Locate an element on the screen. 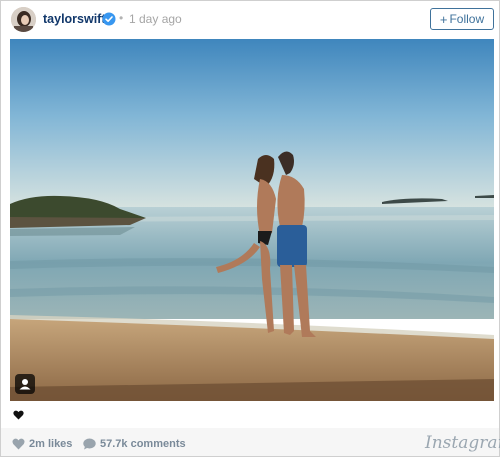 The image size is (500, 457). verified-badge-icon is located at coordinates (109, 19).